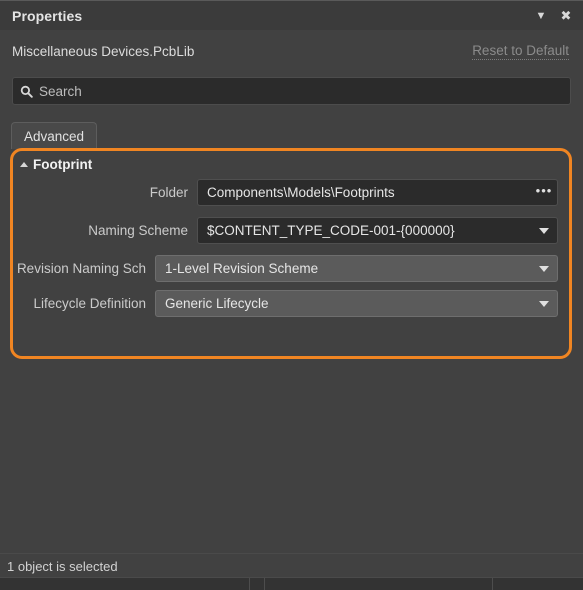  I want to click on revision-naming-scheme-label: Revision Naming Sch, so click(81, 268).